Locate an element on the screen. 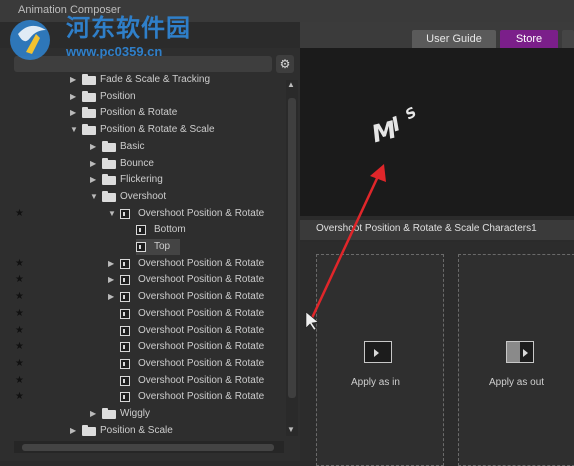 This screenshot has width=574, height=466. tree-folder-row: ▶ Position & Rotate is located at coordinates (143, 113).